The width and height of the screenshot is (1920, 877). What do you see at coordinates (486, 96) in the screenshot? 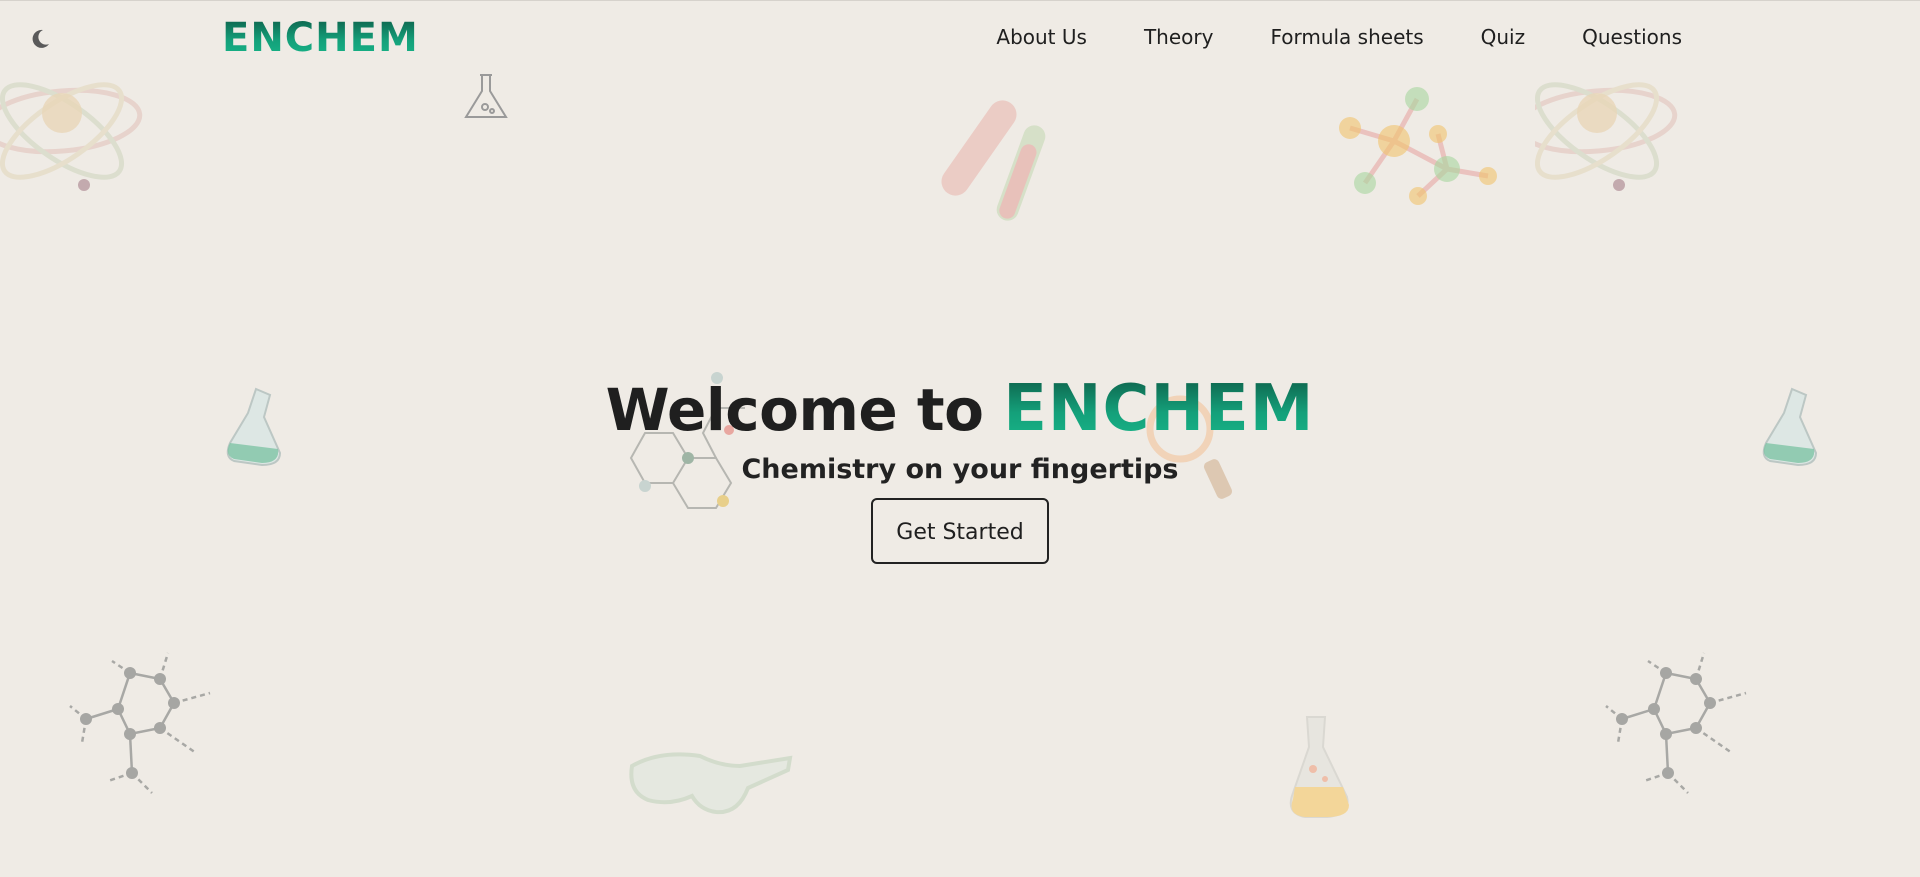
I see `flask-outline-icon` at bounding box center [486, 96].